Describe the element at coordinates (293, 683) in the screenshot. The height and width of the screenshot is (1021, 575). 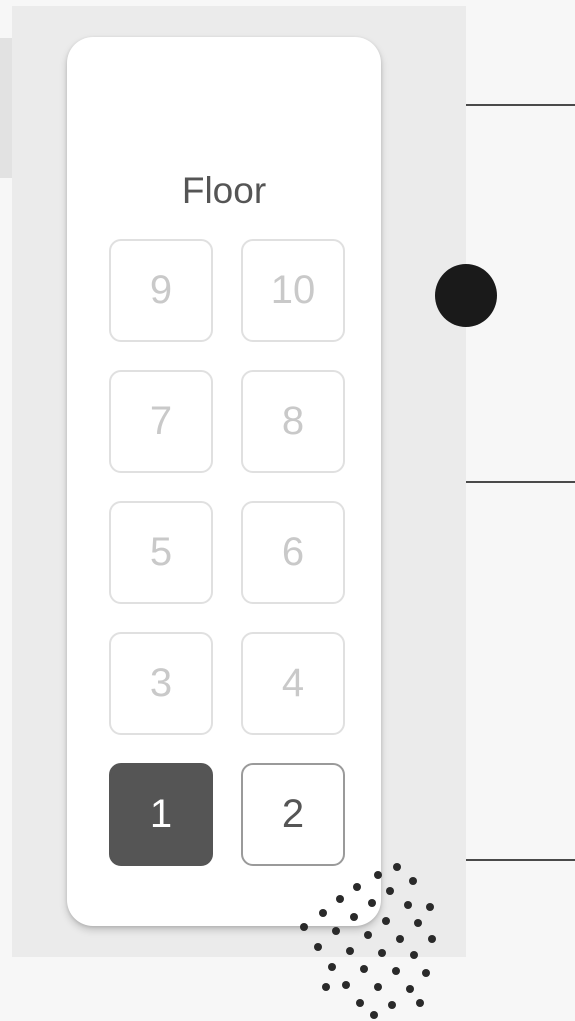
I see `floor-button-4: 4` at that location.